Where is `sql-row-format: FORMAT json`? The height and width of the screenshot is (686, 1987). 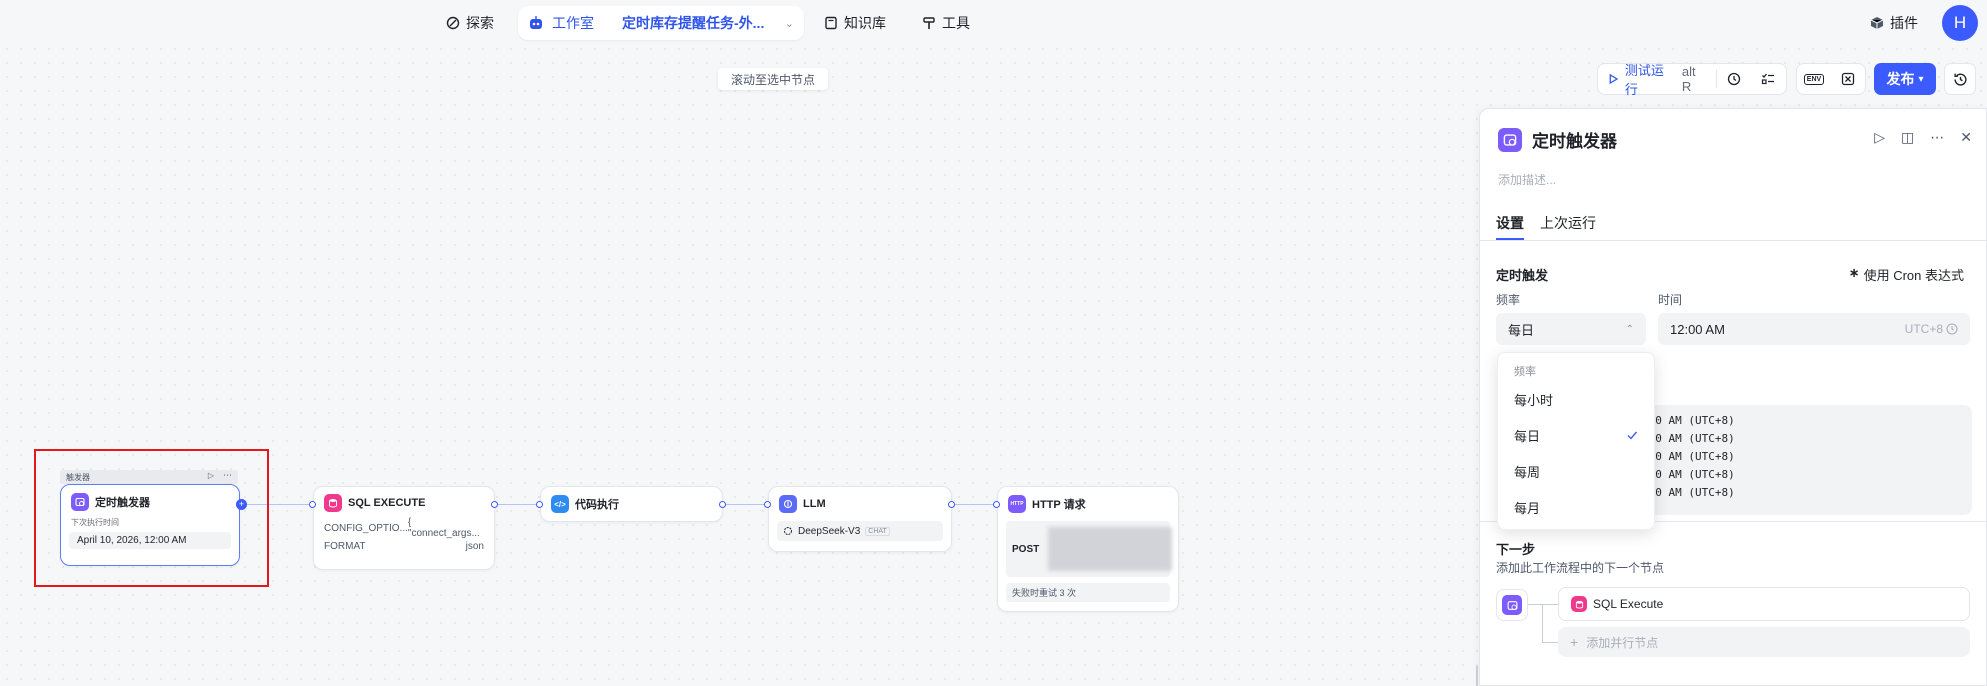 sql-row-format: FORMAT json is located at coordinates (404, 546).